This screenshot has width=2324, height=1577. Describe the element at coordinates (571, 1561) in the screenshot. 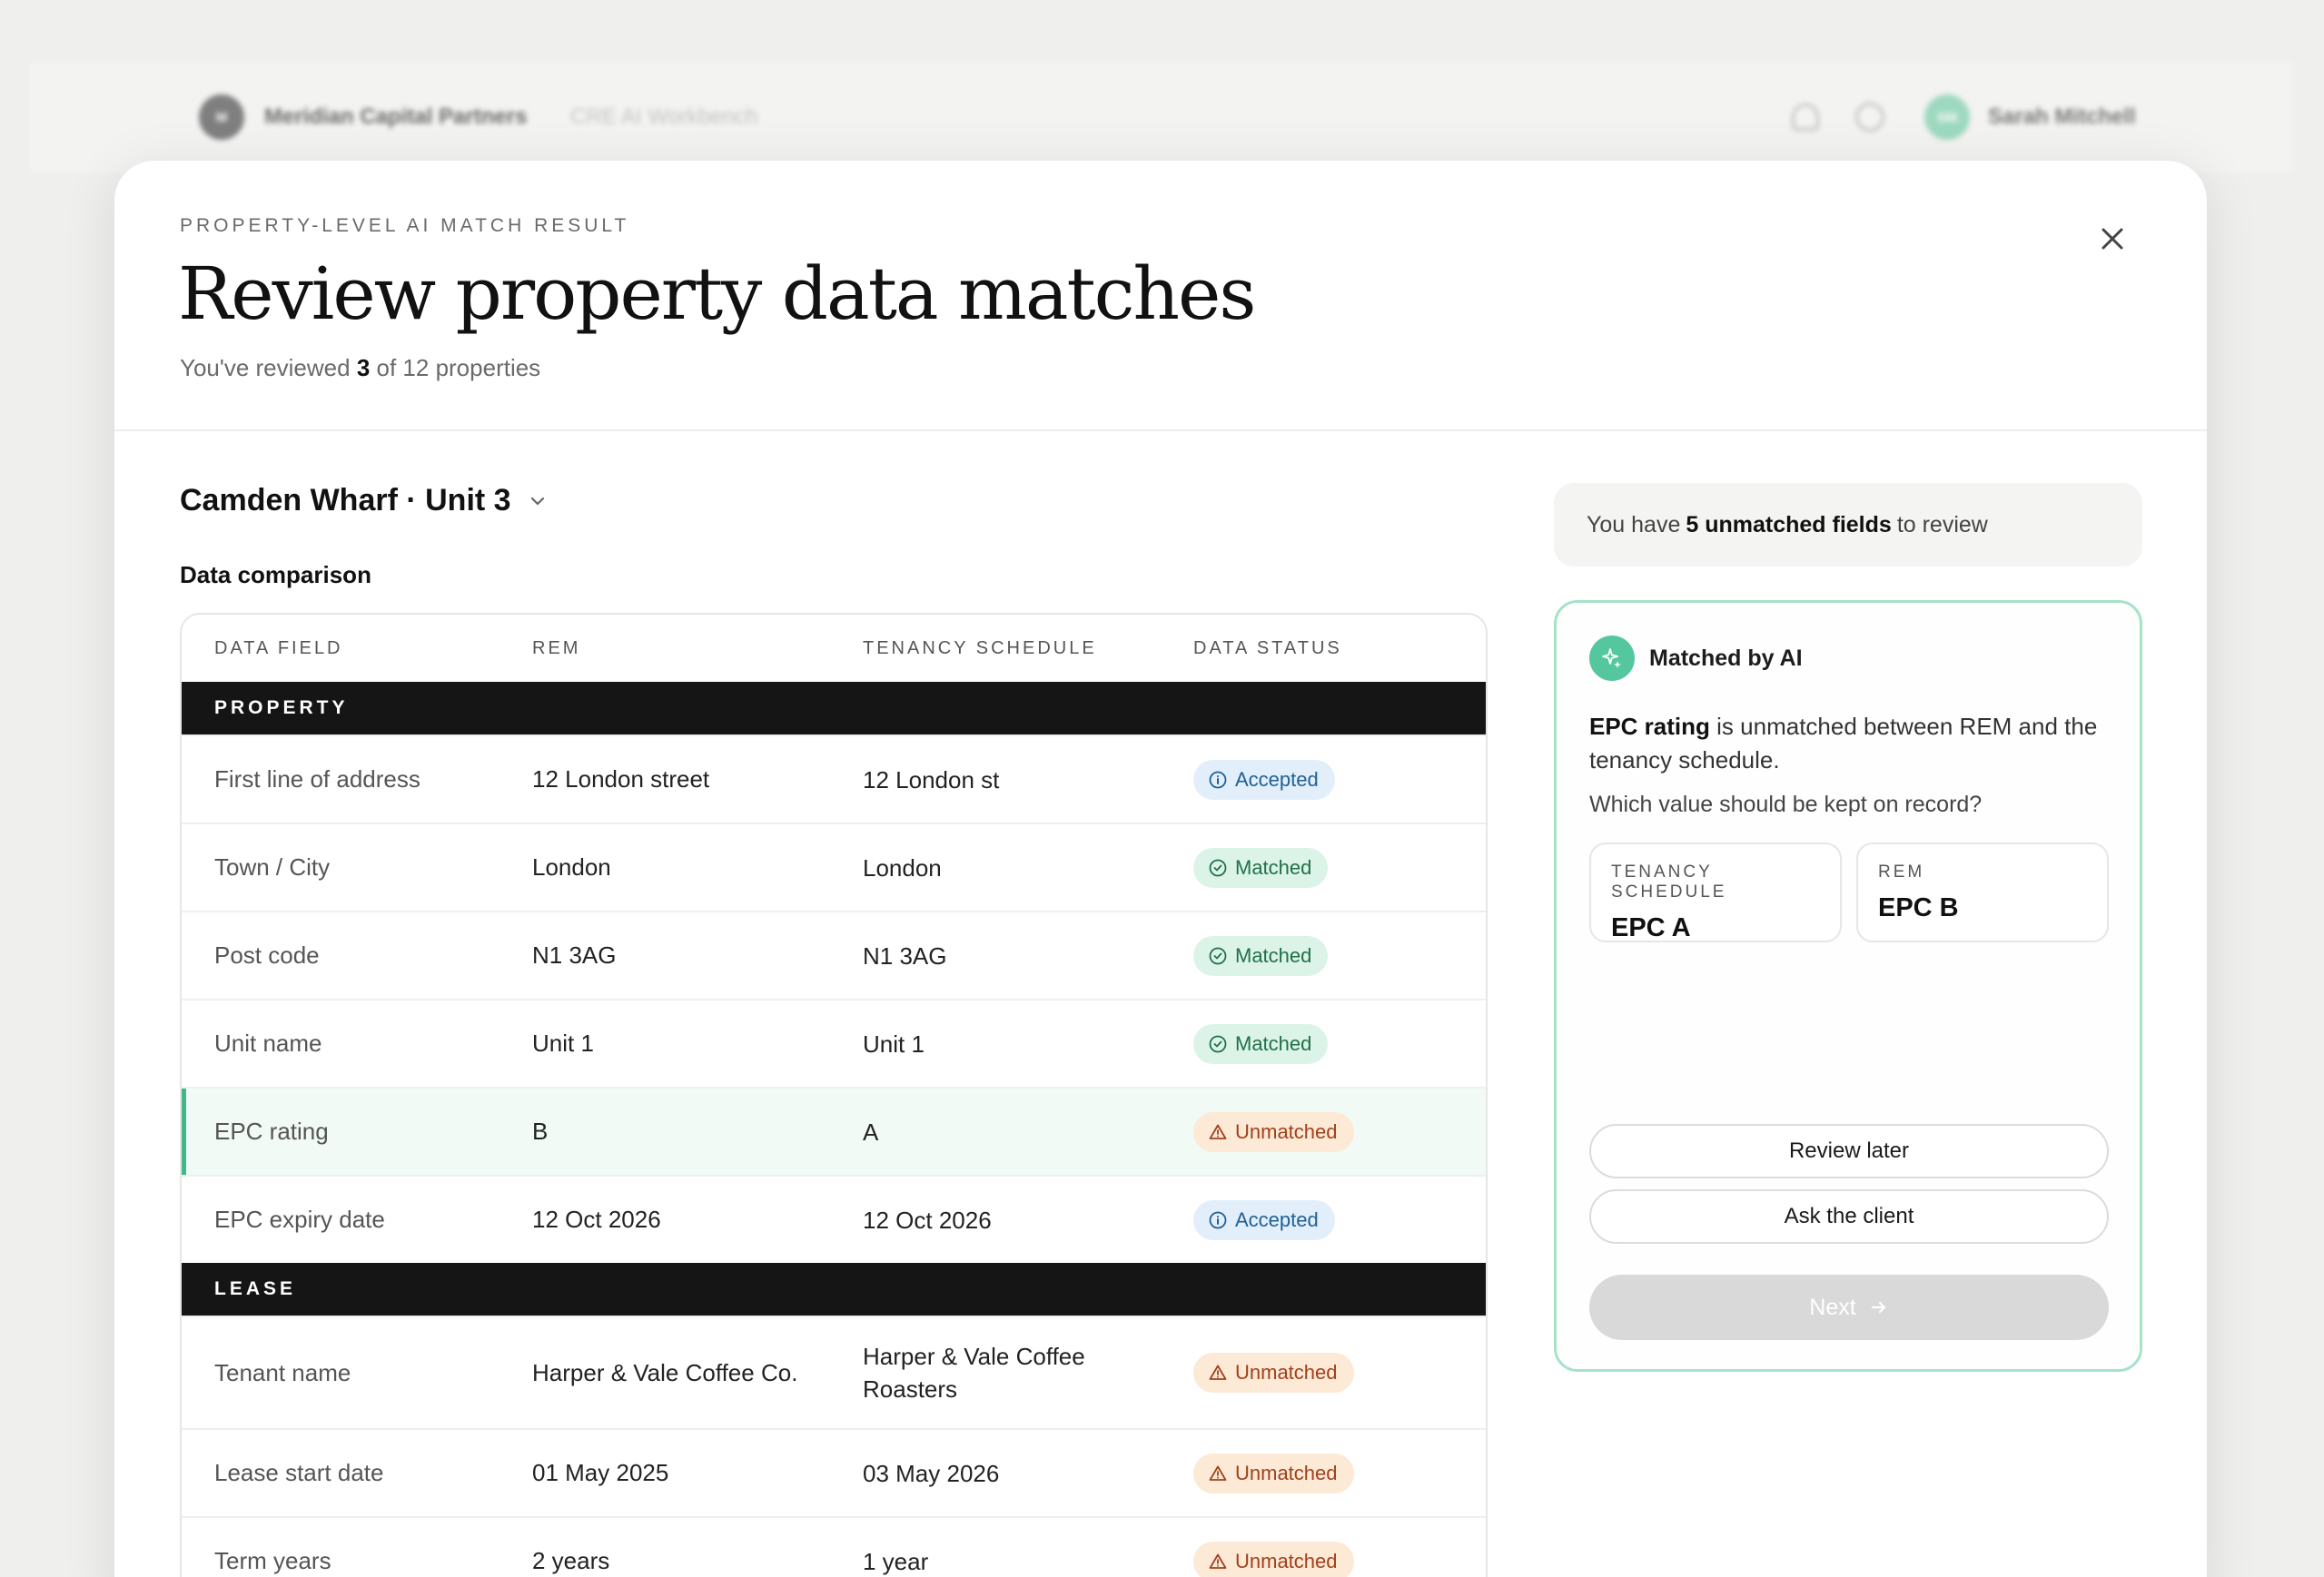

I see `rem-value: 2 years` at that location.